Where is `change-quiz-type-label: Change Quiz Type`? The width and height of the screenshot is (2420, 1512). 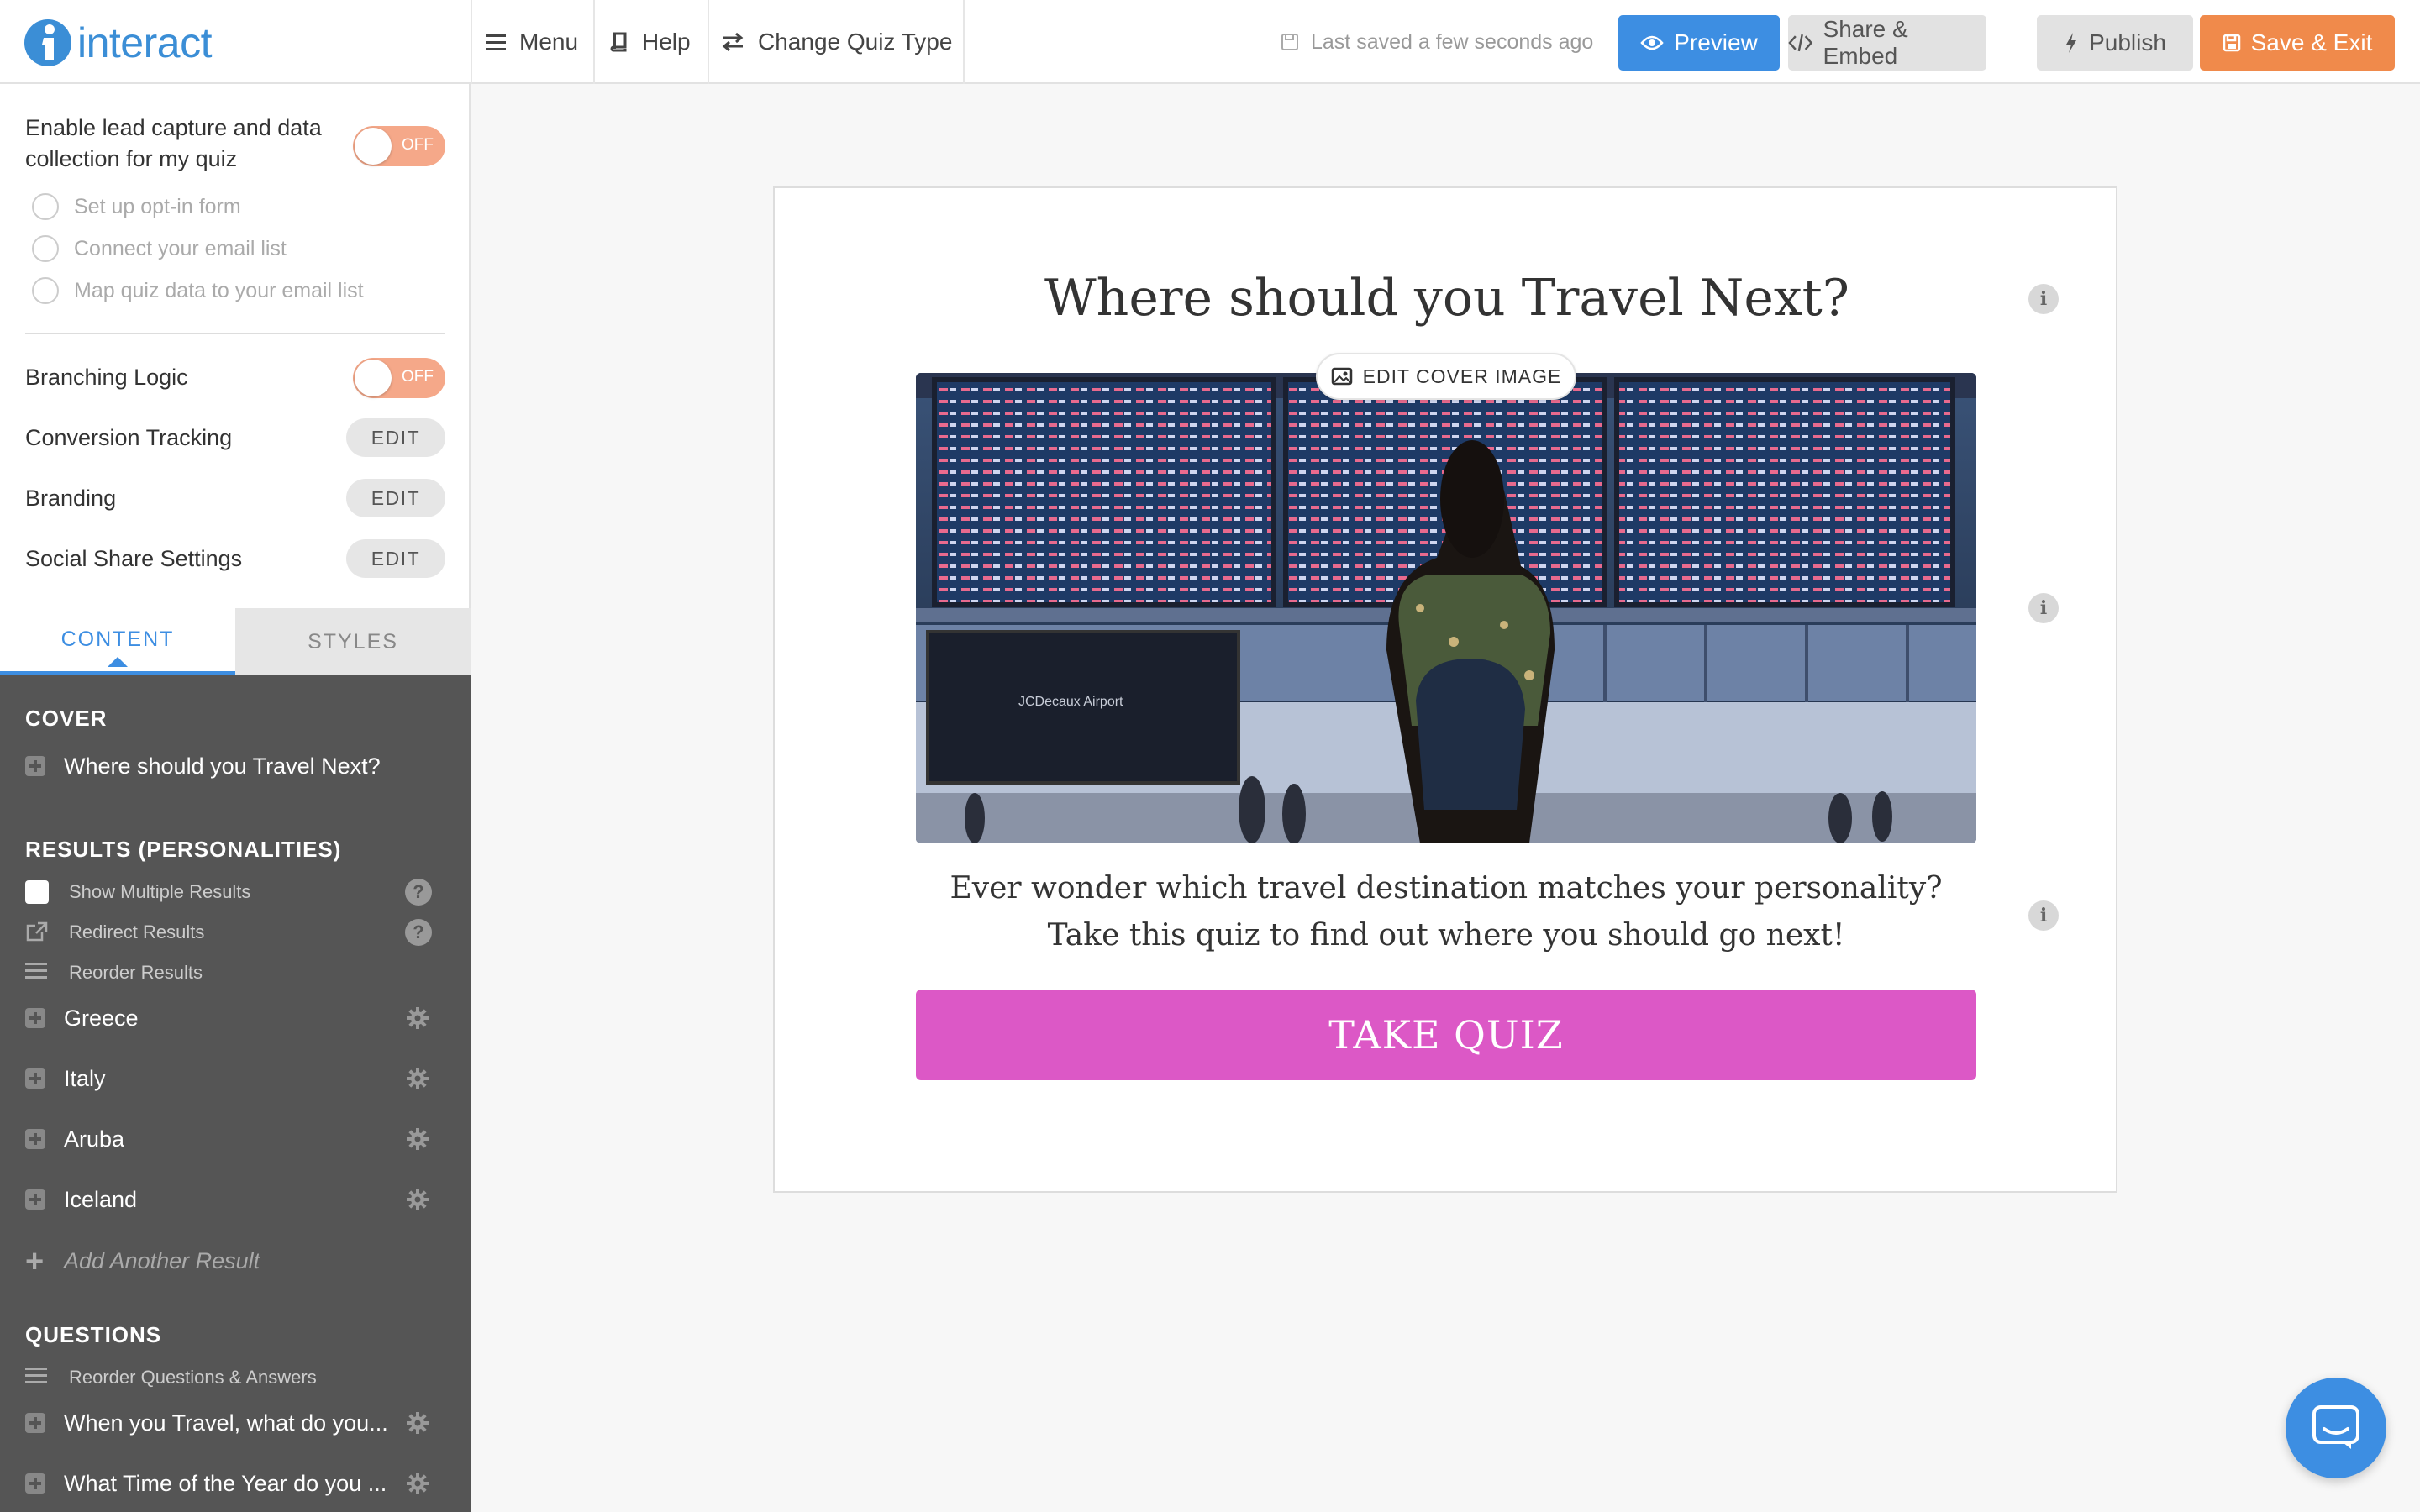 change-quiz-type-label: Change Quiz Type is located at coordinates (855, 42).